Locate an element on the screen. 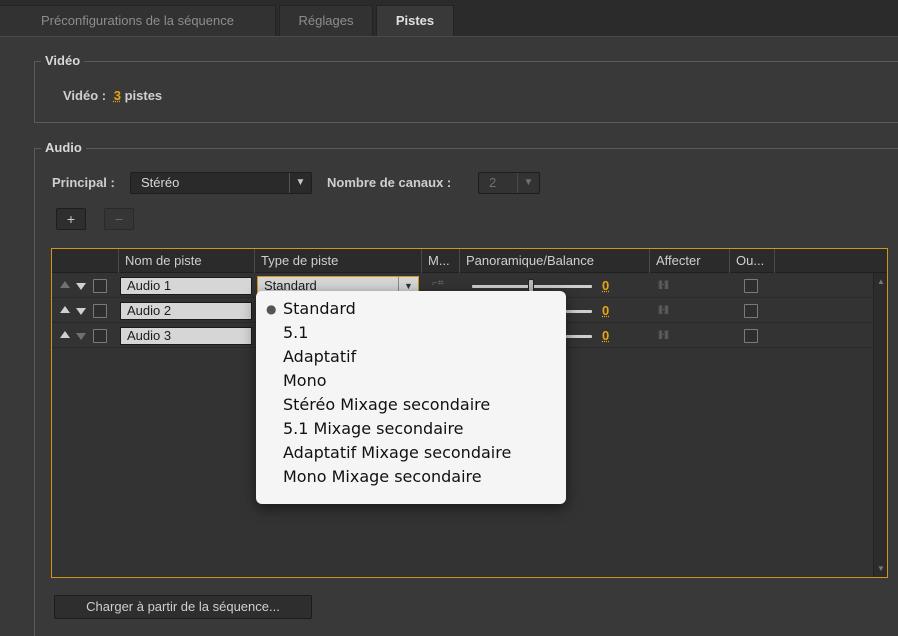 The height and width of the screenshot is (636, 898). dropdown-option-label: 5.1 is located at coordinates (296, 332).